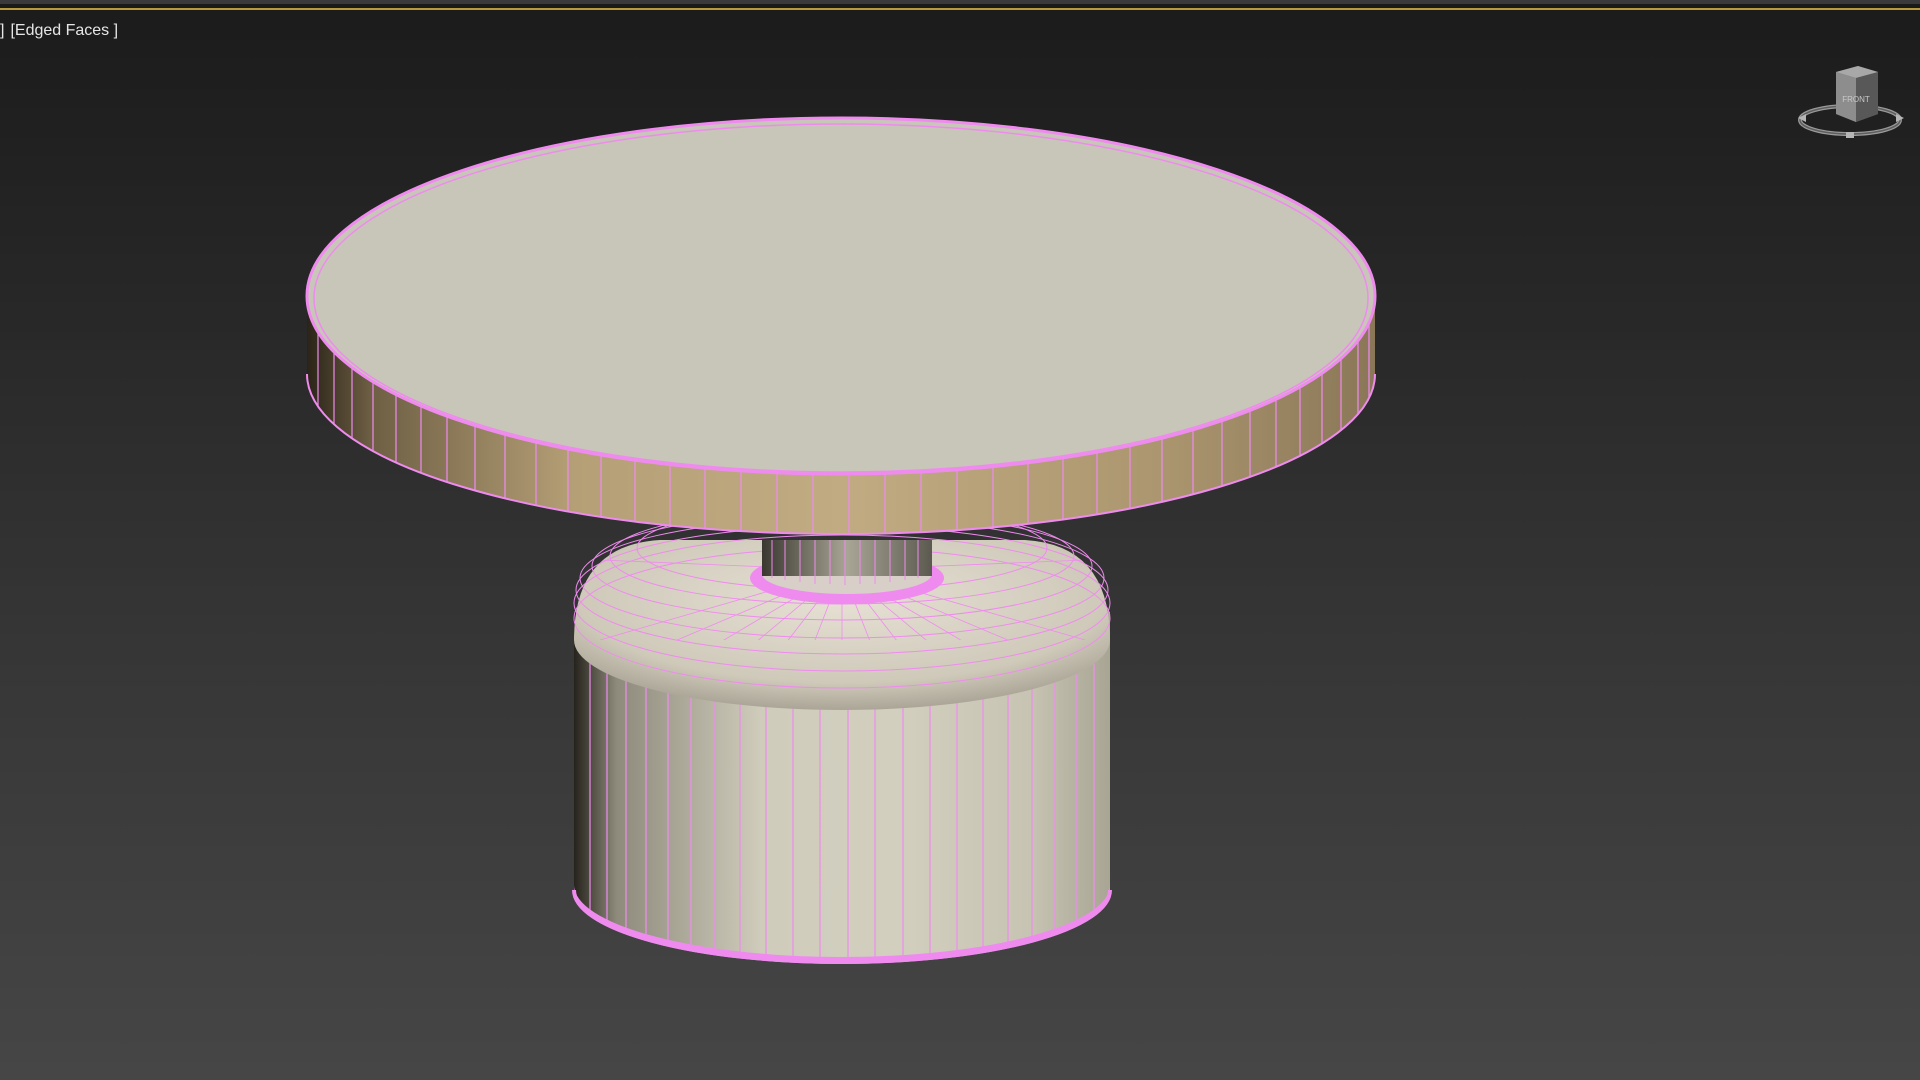  Describe the element at coordinates (1856, 99) in the screenshot. I see `viewcube-face-label: FRONT` at that location.